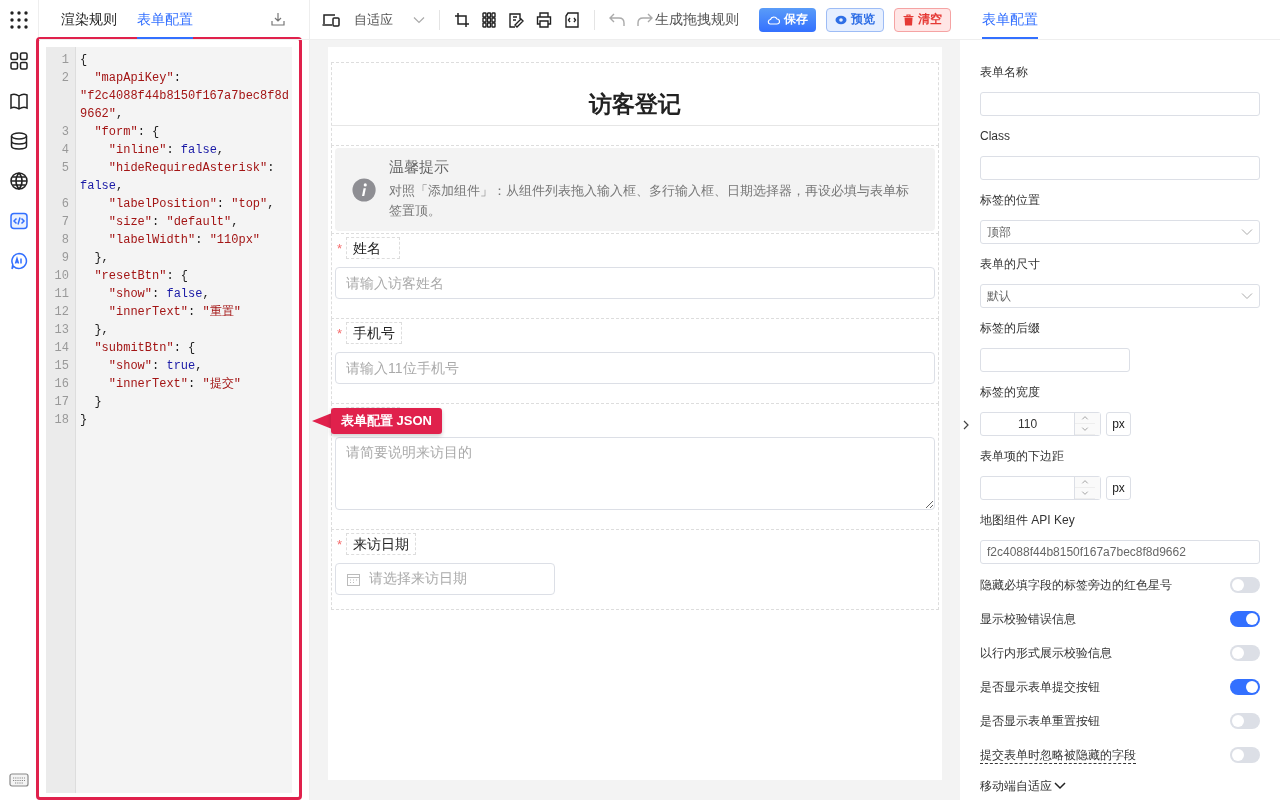  Describe the element at coordinates (462, 19) in the screenshot. I see `crop-icon` at that location.